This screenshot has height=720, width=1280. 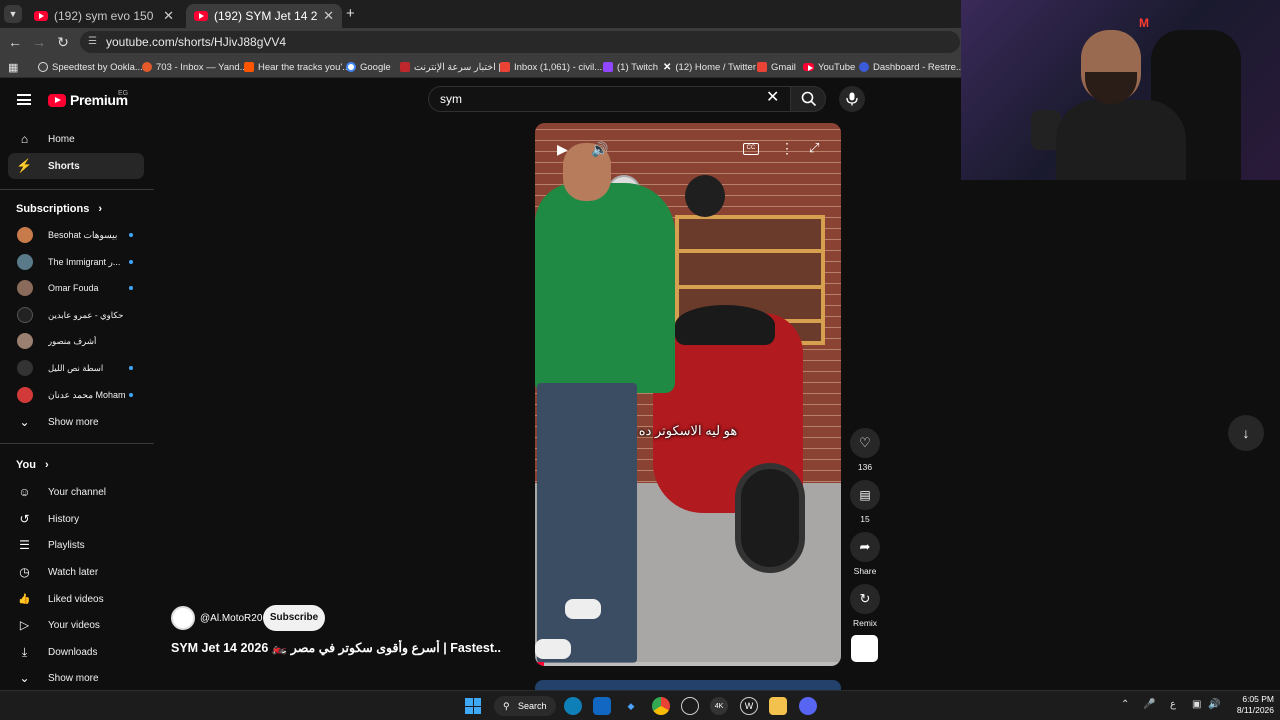 What do you see at coordinates (715, 67) in the screenshot?
I see `bookmark-label: (12) Home / Twitter` at bounding box center [715, 67].